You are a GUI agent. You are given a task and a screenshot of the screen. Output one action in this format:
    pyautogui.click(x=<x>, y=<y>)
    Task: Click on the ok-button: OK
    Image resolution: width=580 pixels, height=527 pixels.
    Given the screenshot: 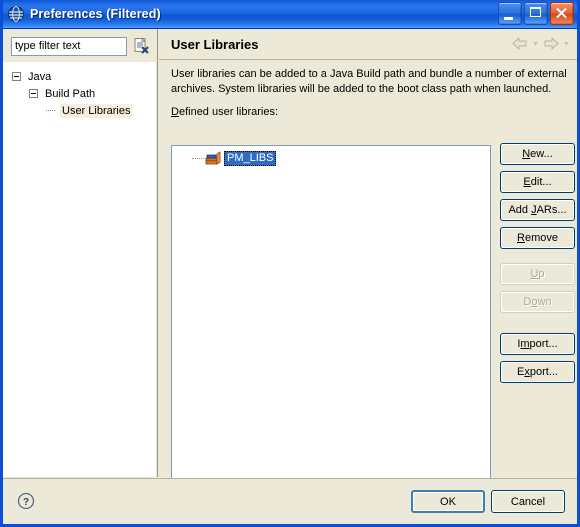 What is the action you would take?
    pyautogui.click(x=448, y=501)
    